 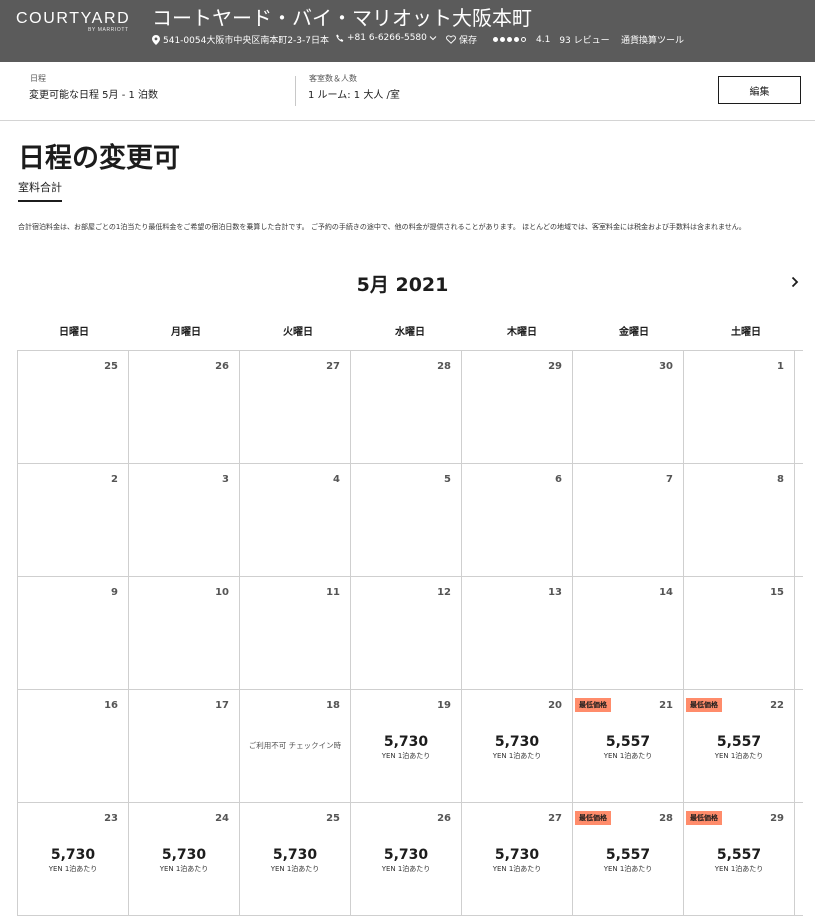 I want to click on dates-value: 変更可能な日程 5月 - 1 泊数, so click(x=94, y=95).